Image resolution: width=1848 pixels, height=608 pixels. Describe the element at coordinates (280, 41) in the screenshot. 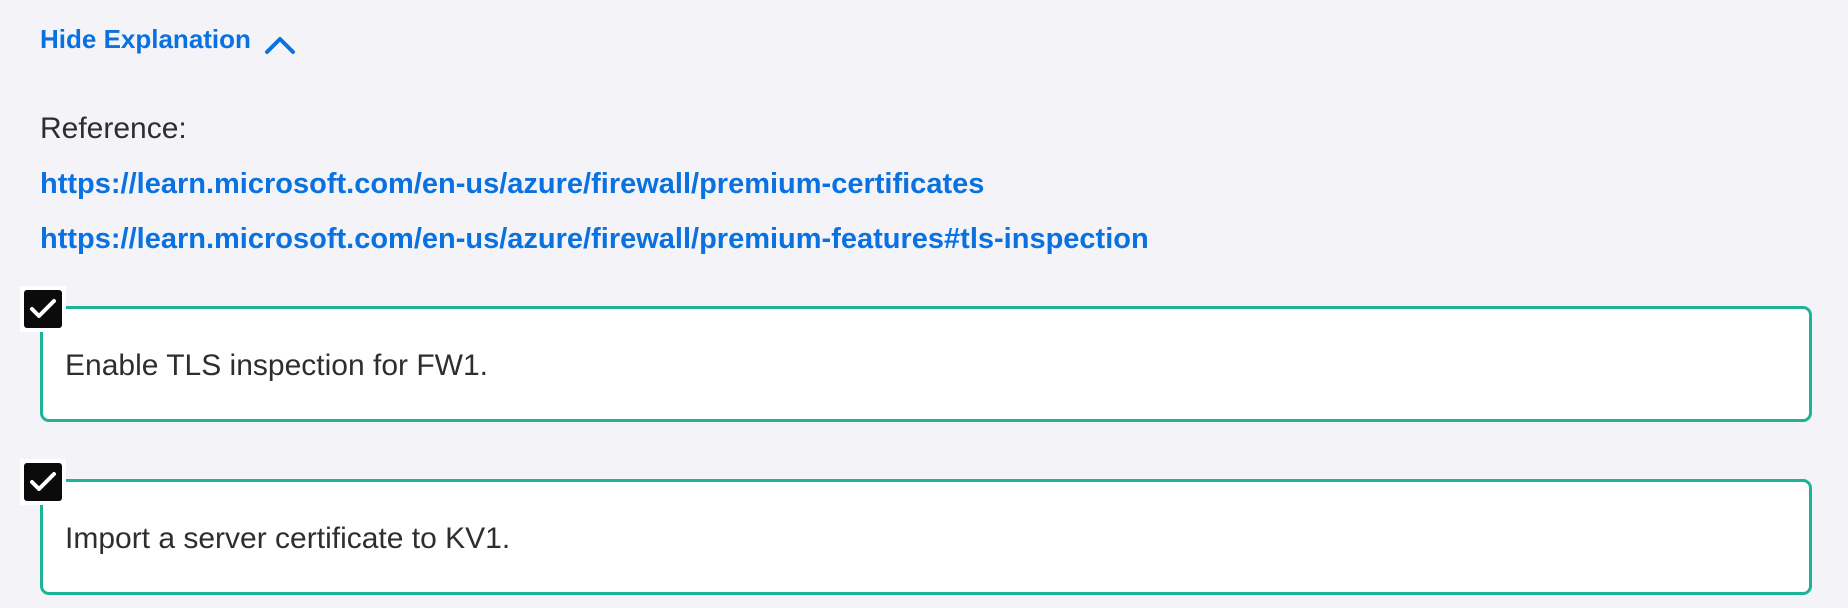

I see `chevron-up-icon` at that location.